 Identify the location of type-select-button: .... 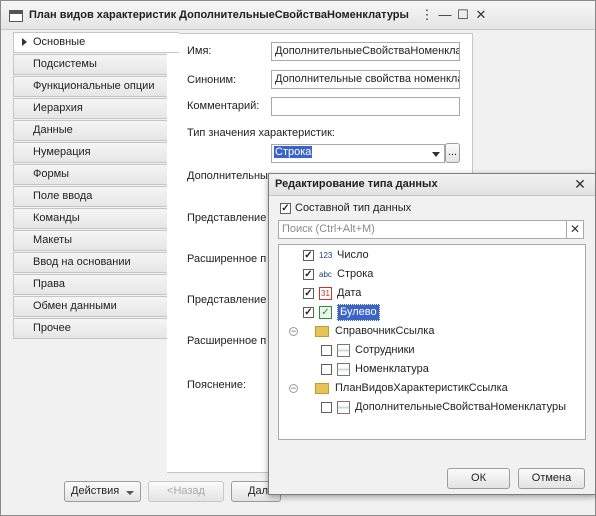
(452, 153).